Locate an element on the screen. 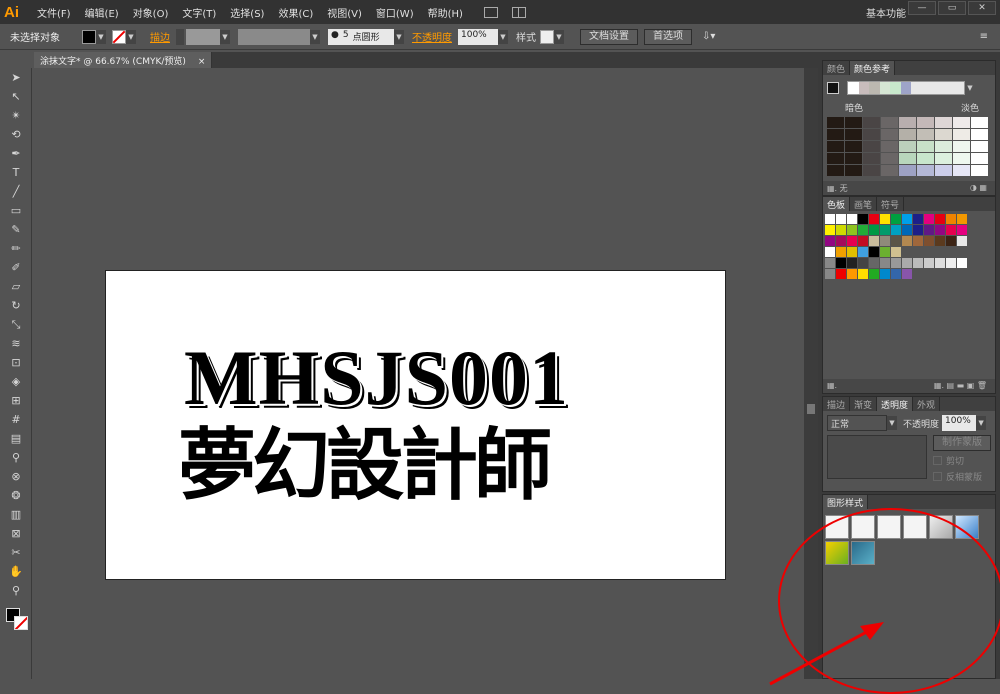 The height and width of the screenshot is (694, 1000). tab-colortabs-0: 颜色 is located at coordinates (837, 68).